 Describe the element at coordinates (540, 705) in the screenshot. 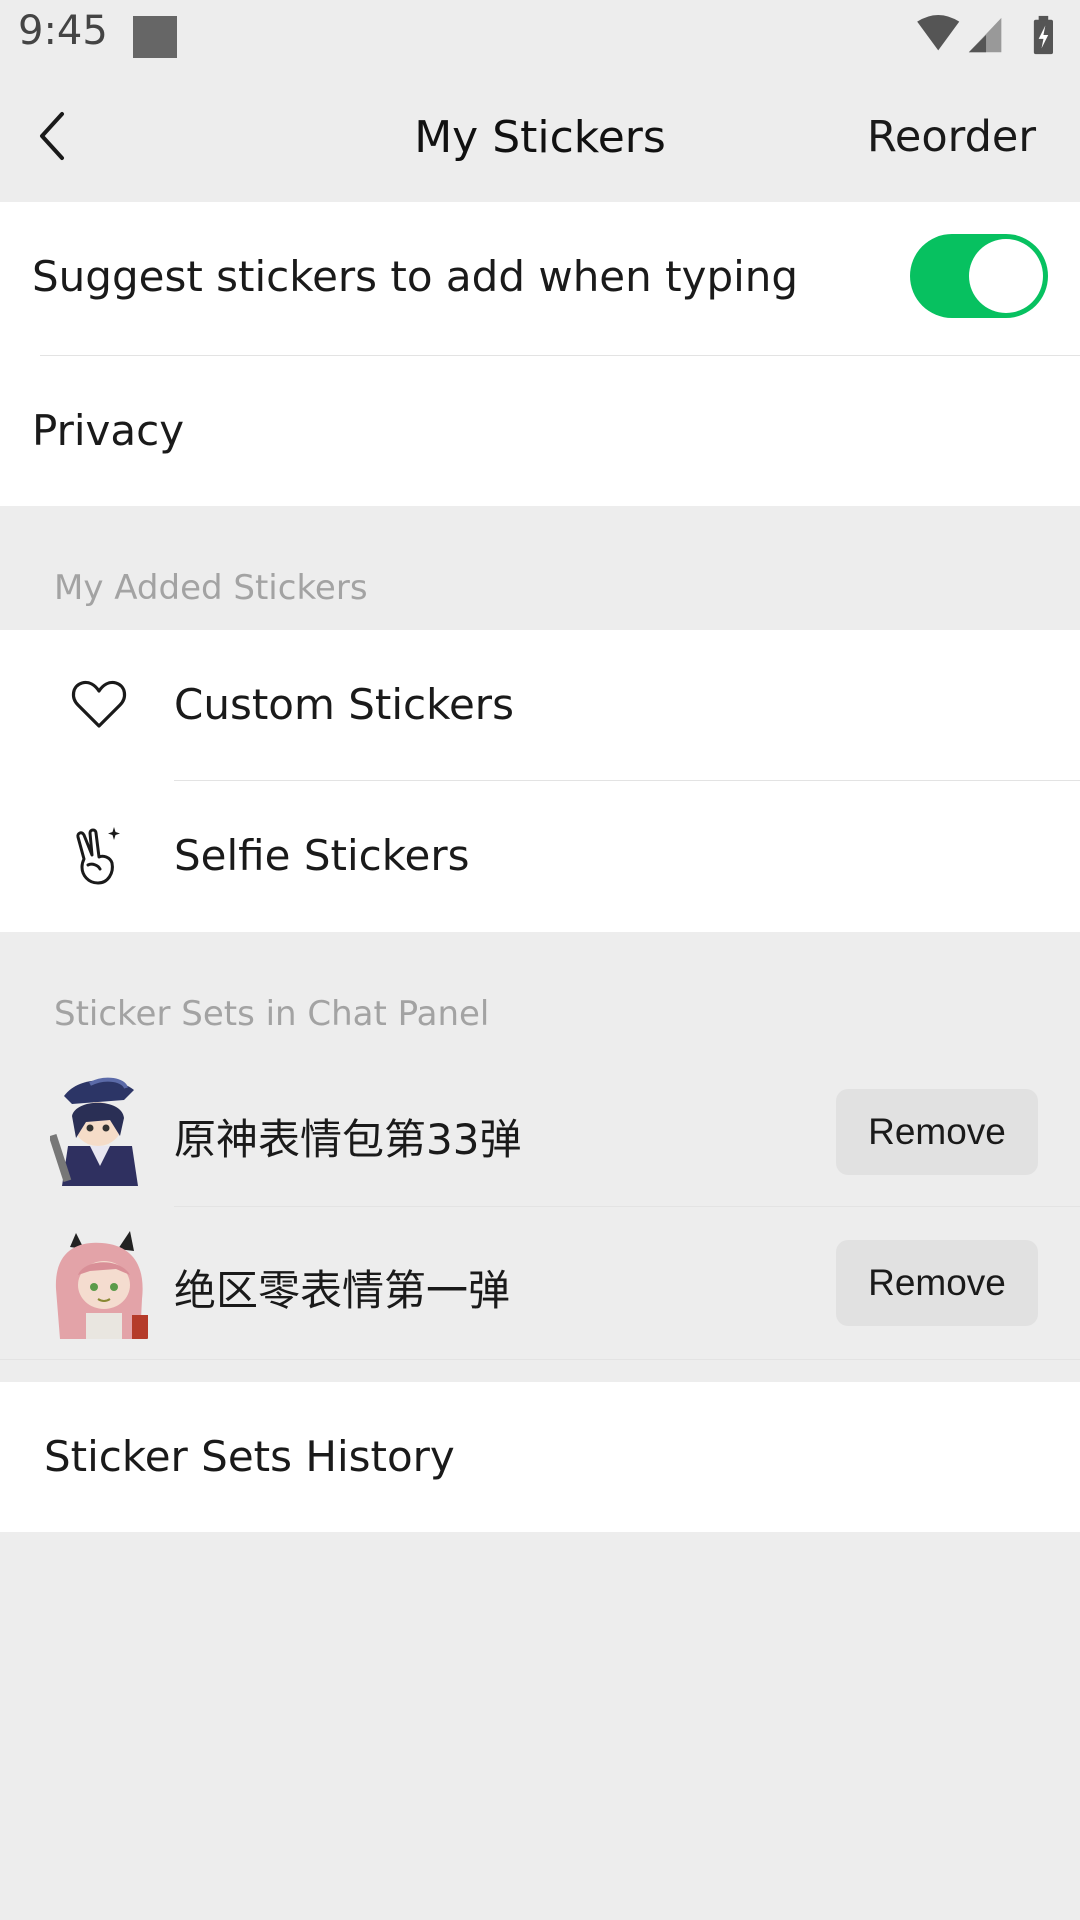

I see `custom-stickers-row: Custom Stickers` at that location.